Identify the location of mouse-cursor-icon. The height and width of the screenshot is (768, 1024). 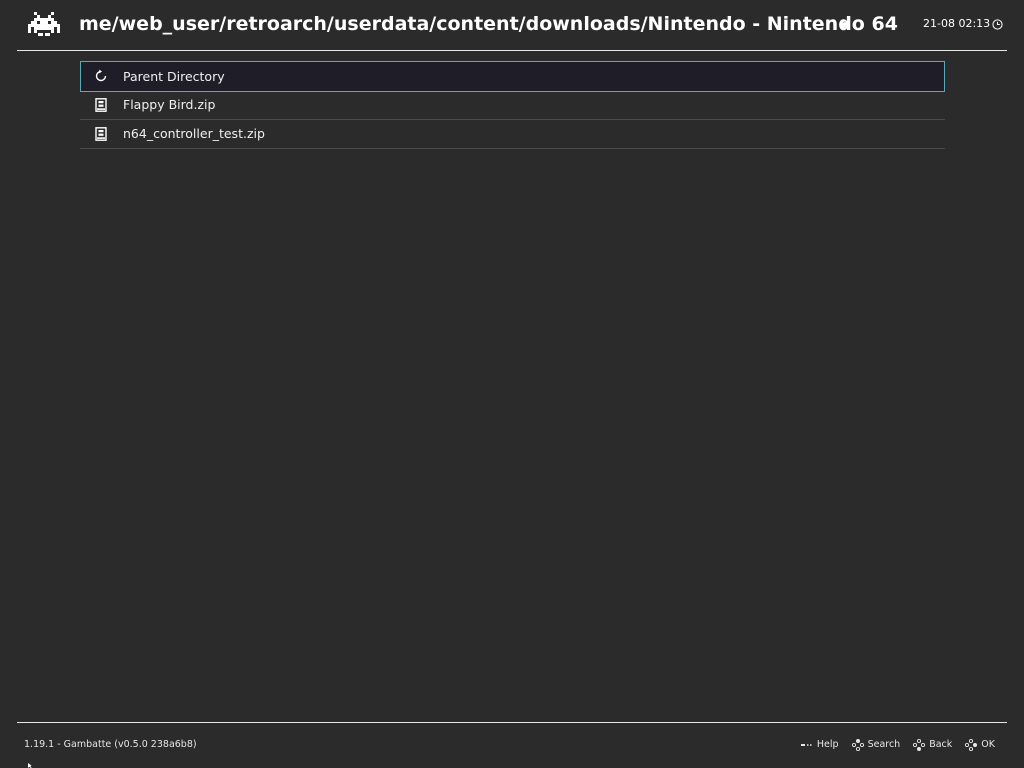
(30, 765).